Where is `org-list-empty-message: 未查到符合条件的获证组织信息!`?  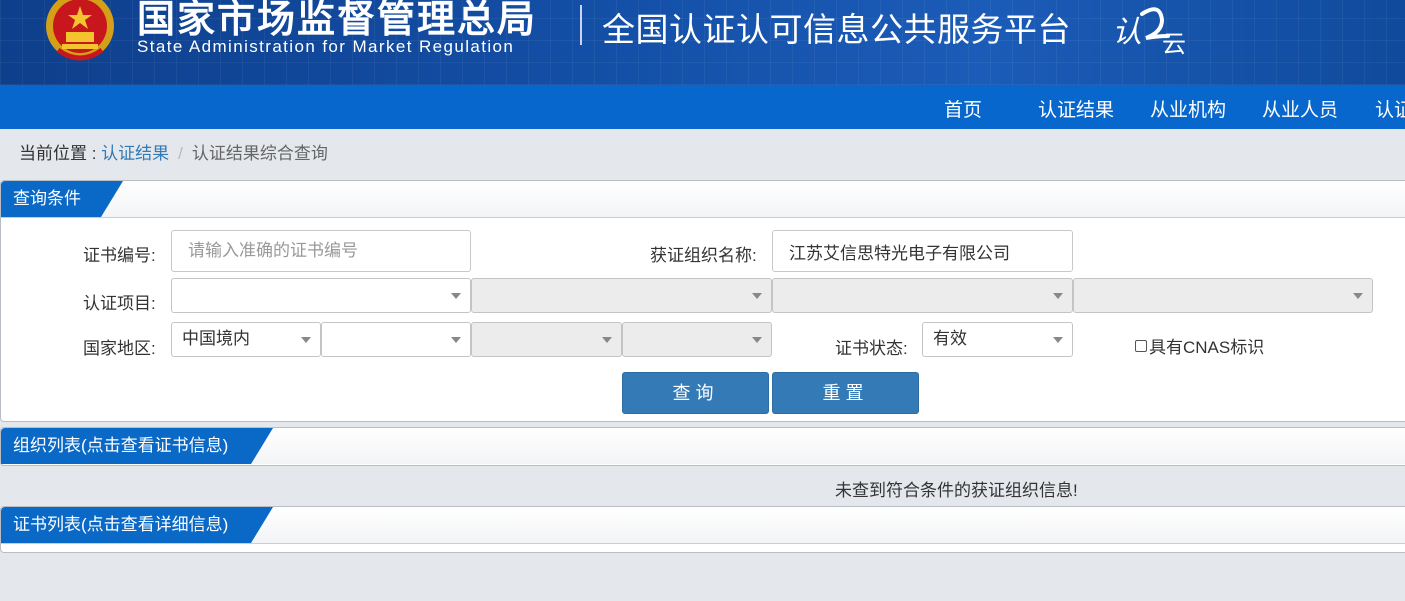 org-list-empty-message: 未查到符合条件的获证组织信息! is located at coordinates (956, 490).